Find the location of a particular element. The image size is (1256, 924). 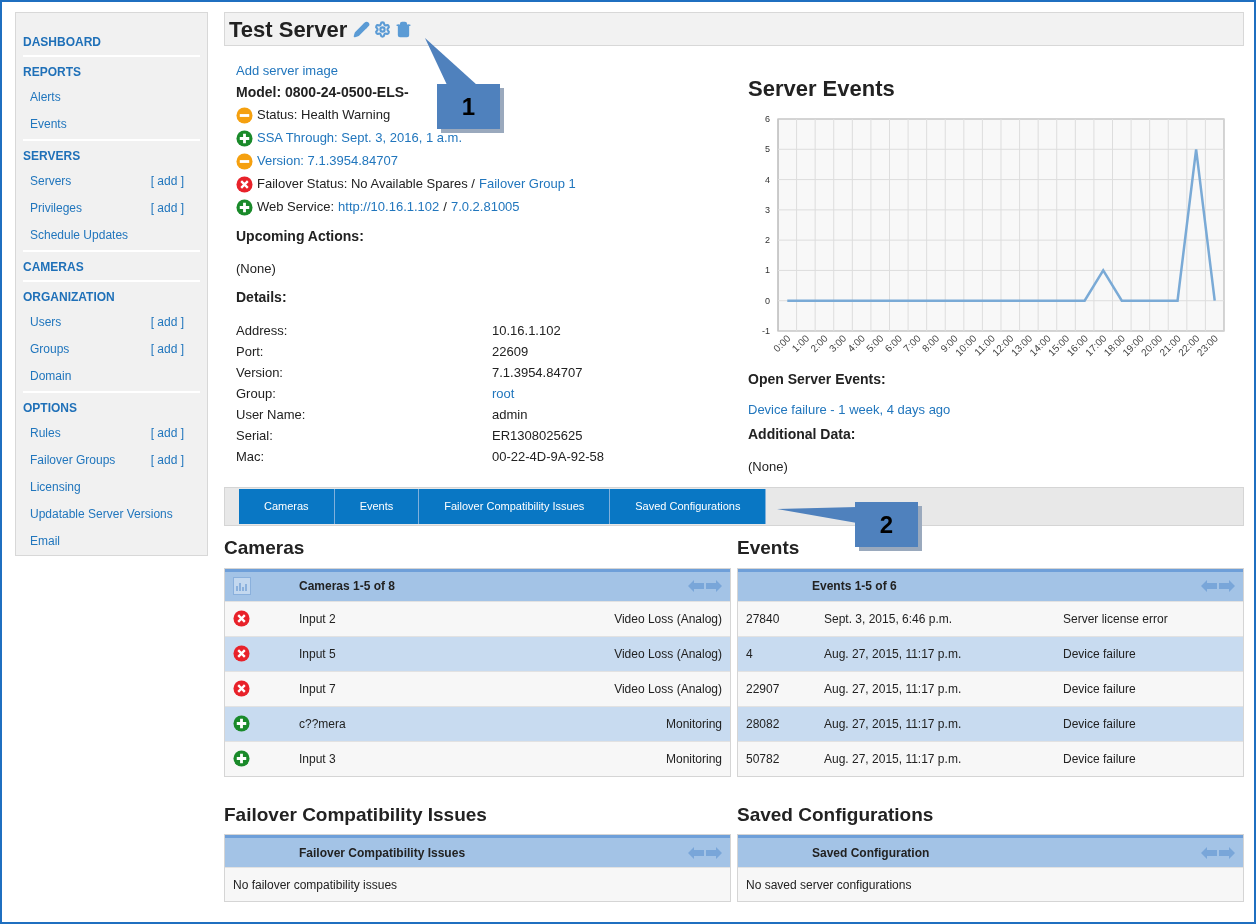

sidebar-heading: SERVERS is located at coordinates (111, 156).